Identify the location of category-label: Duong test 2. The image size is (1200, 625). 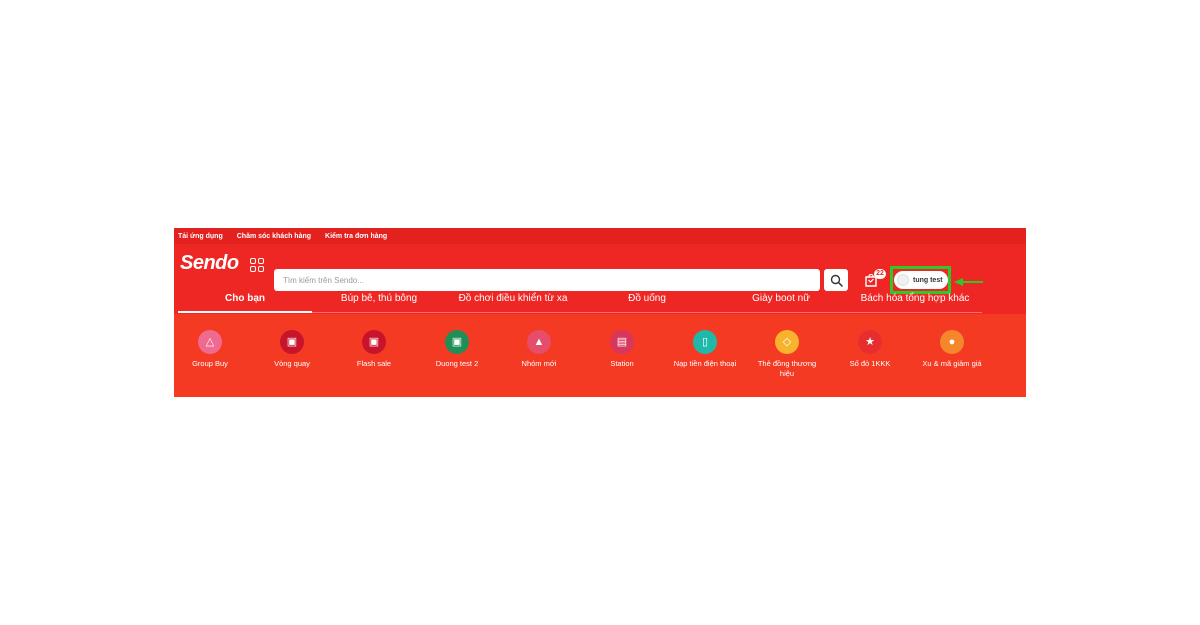
(457, 363).